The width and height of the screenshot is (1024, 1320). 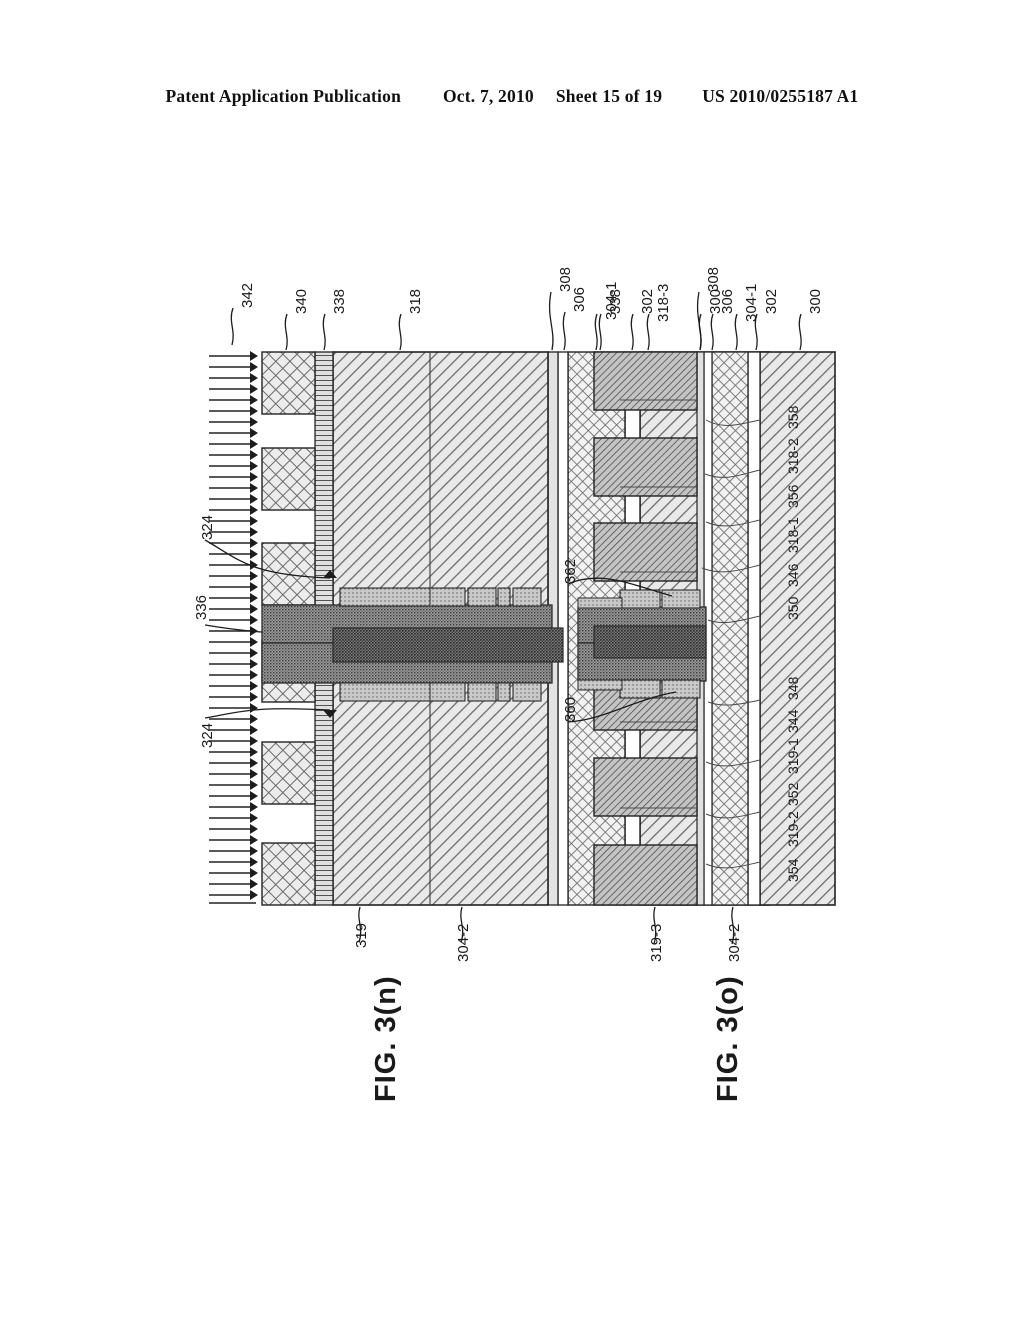 What do you see at coordinates (751, 302) in the screenshot?
I see `fig3o-label-304-1: 304-1` at bounding box center [751, 302].